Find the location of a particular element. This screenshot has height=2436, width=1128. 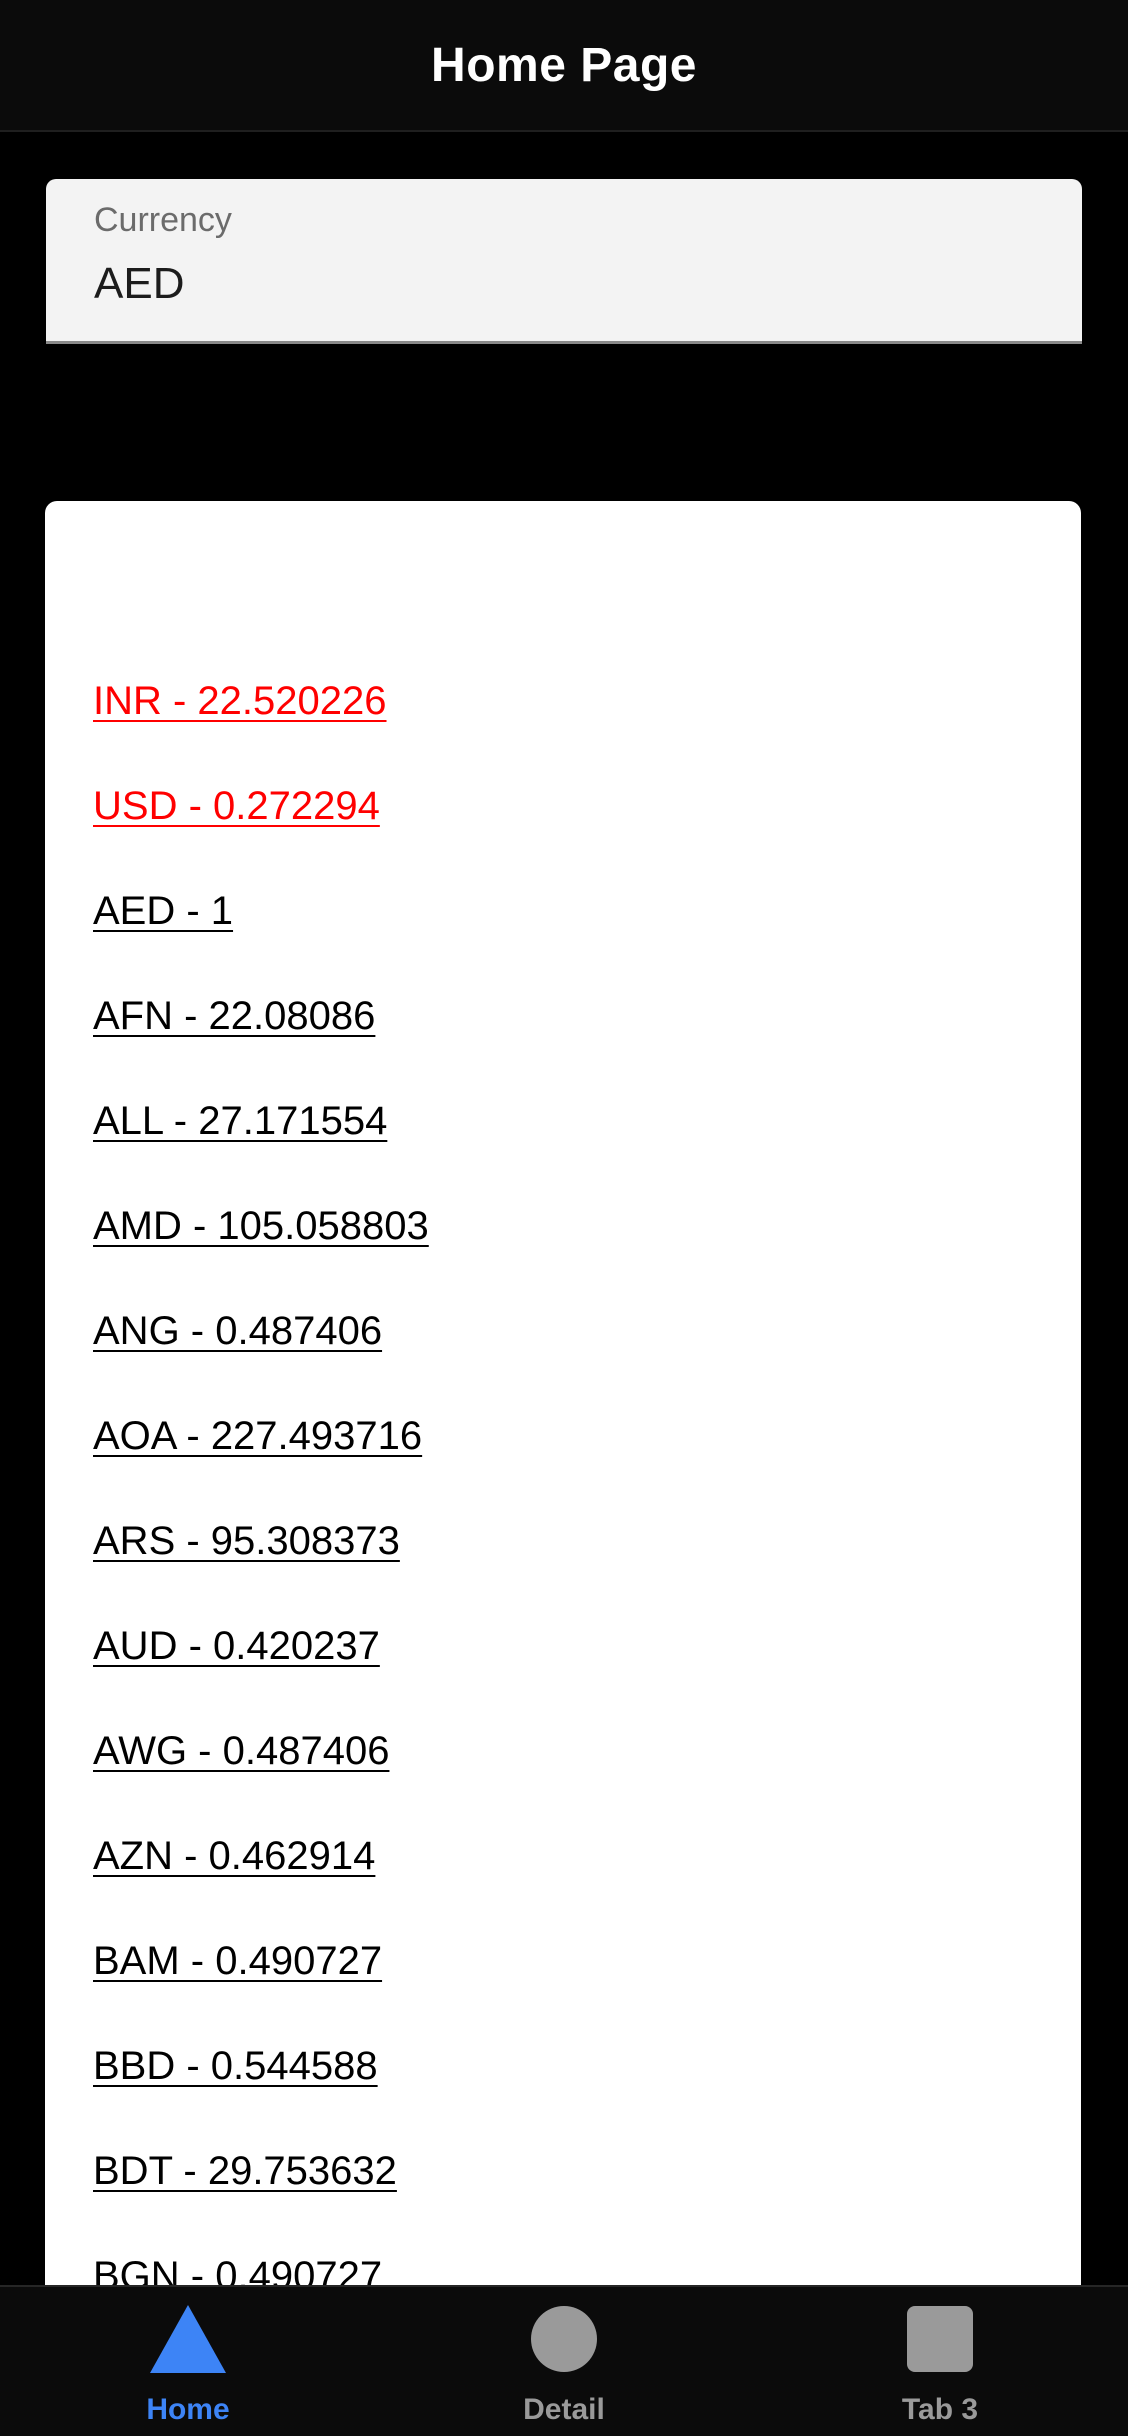

circle-icon is located at coordinates (564, 2339).